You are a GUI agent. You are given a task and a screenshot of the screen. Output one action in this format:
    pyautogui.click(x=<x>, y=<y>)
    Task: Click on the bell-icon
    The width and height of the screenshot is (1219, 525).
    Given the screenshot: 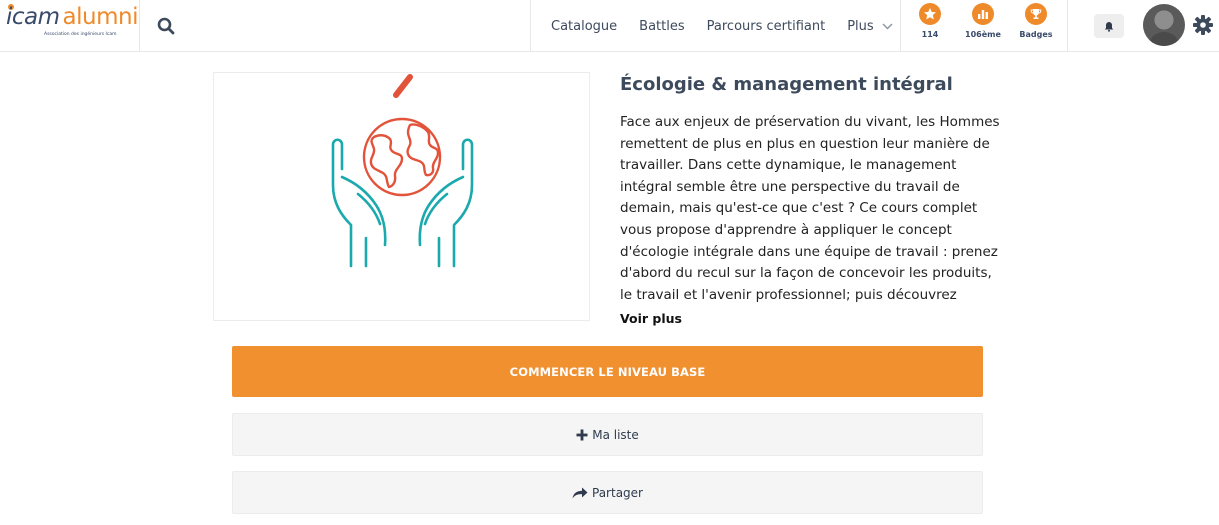 What is the action you would take?
    pyautogui.click(x=1109, y=26)
    